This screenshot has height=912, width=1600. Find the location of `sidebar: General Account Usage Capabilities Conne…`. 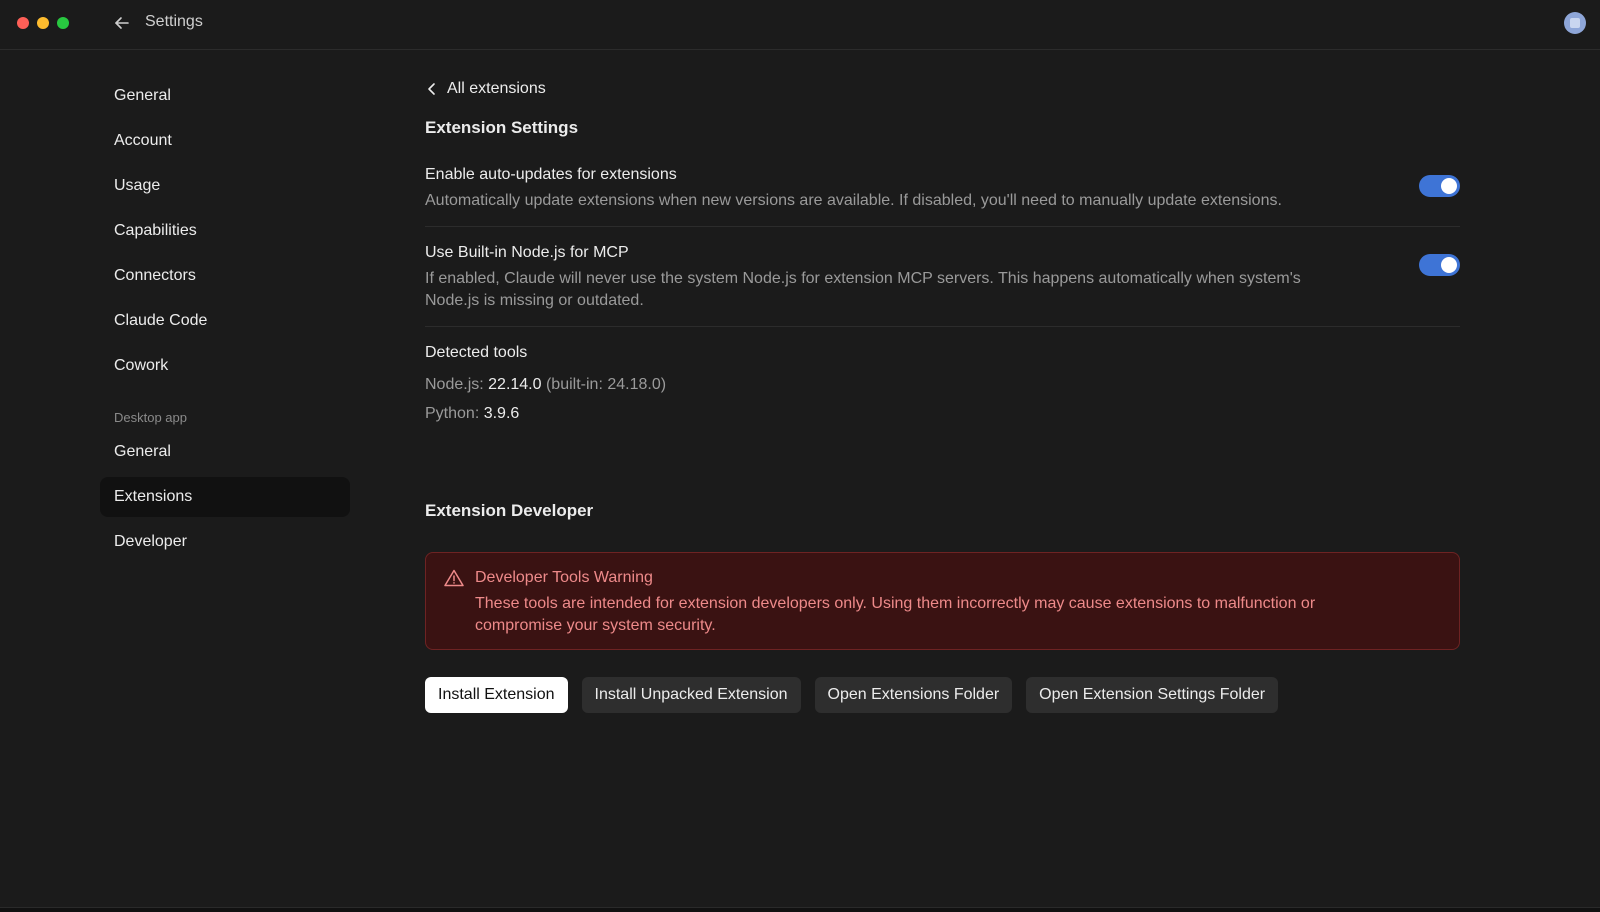

sidebar: General Account Usage Capabilities Conne… is located at coordinates (225, 321).